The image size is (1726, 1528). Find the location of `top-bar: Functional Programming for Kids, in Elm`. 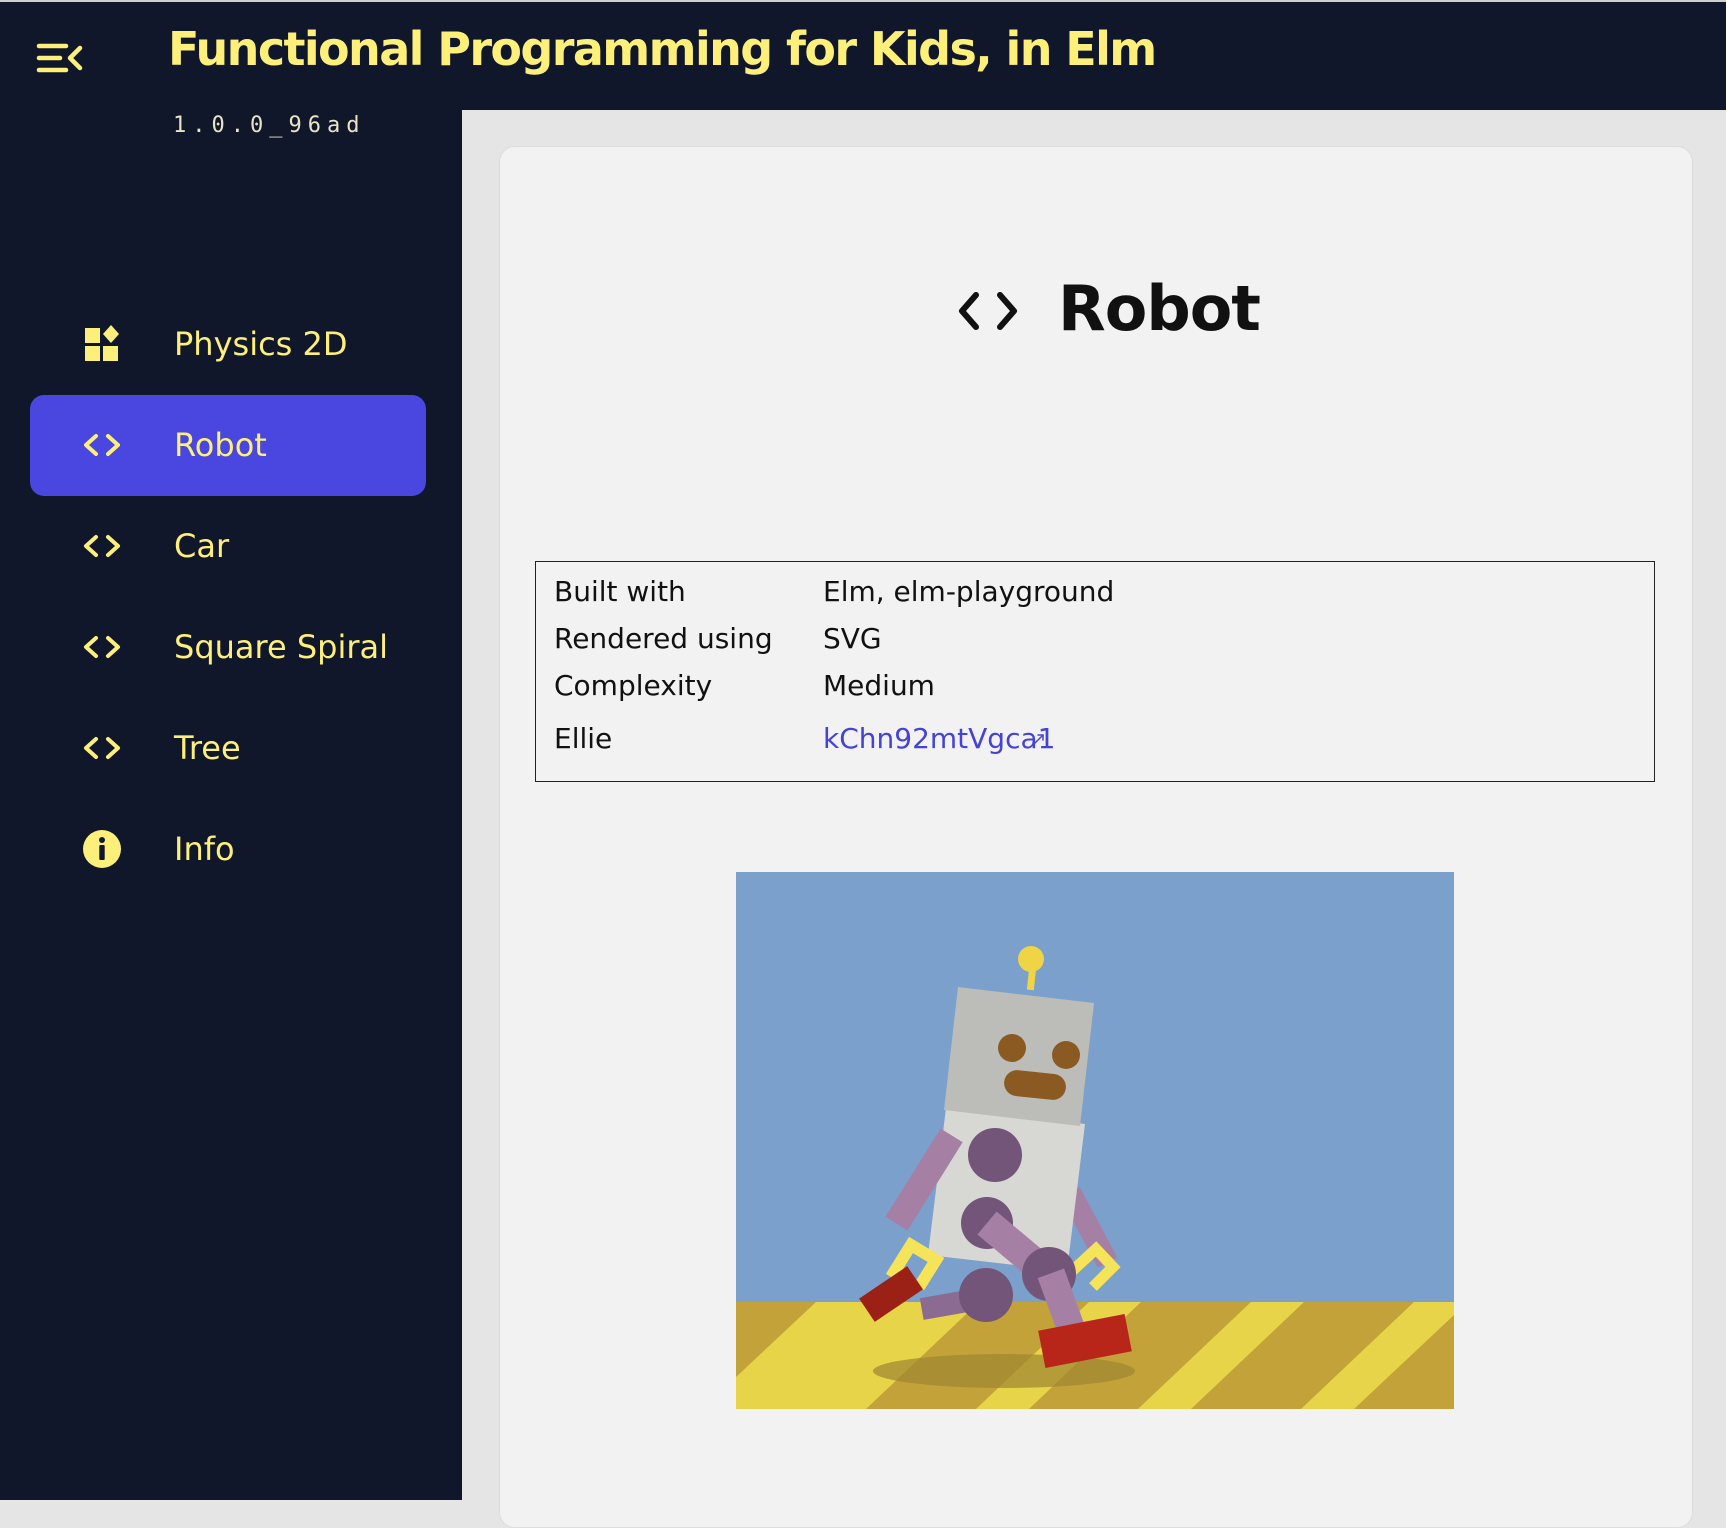

top-bar: Functional Programming for Kids, in Elm is located at coordinates (863, 55).